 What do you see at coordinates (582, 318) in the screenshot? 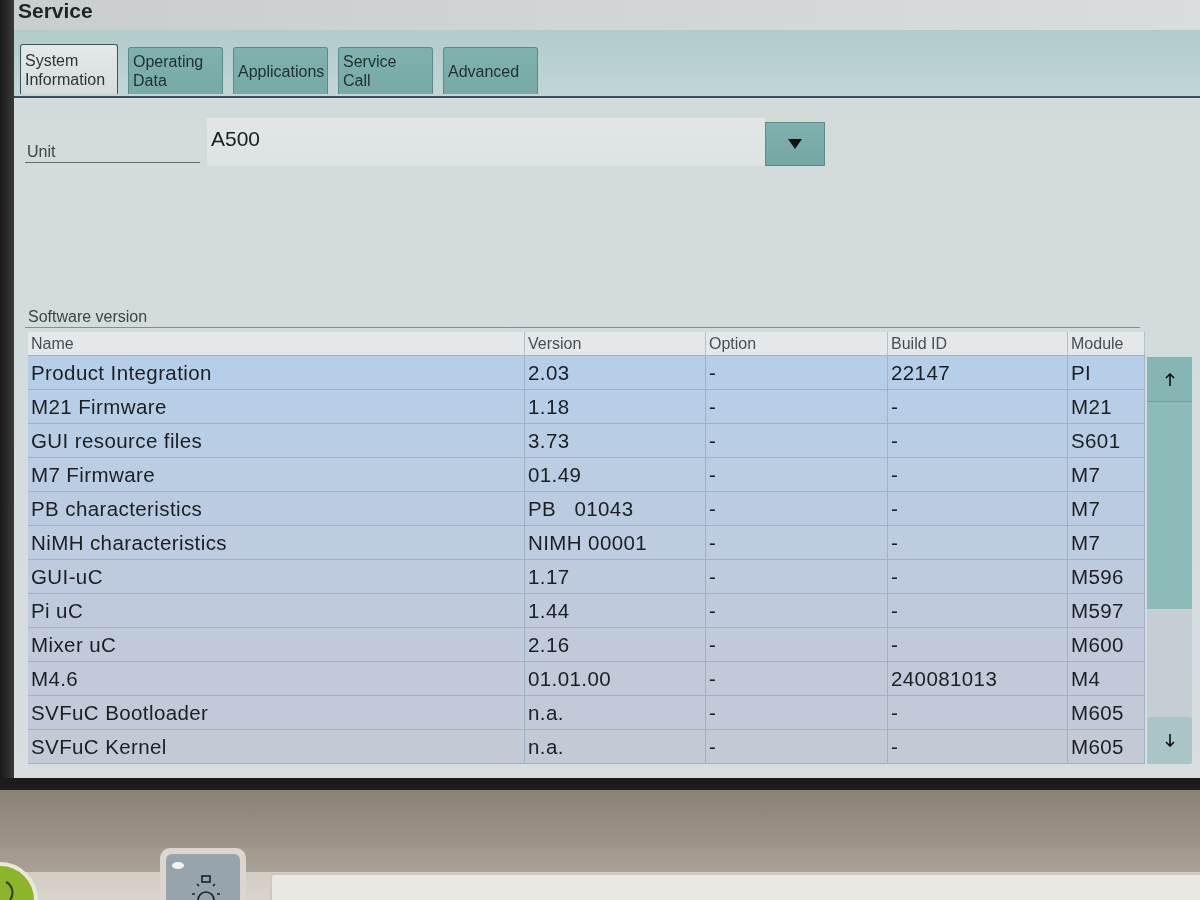
I see `section-title: Software version` at bounding box center [582, 318].